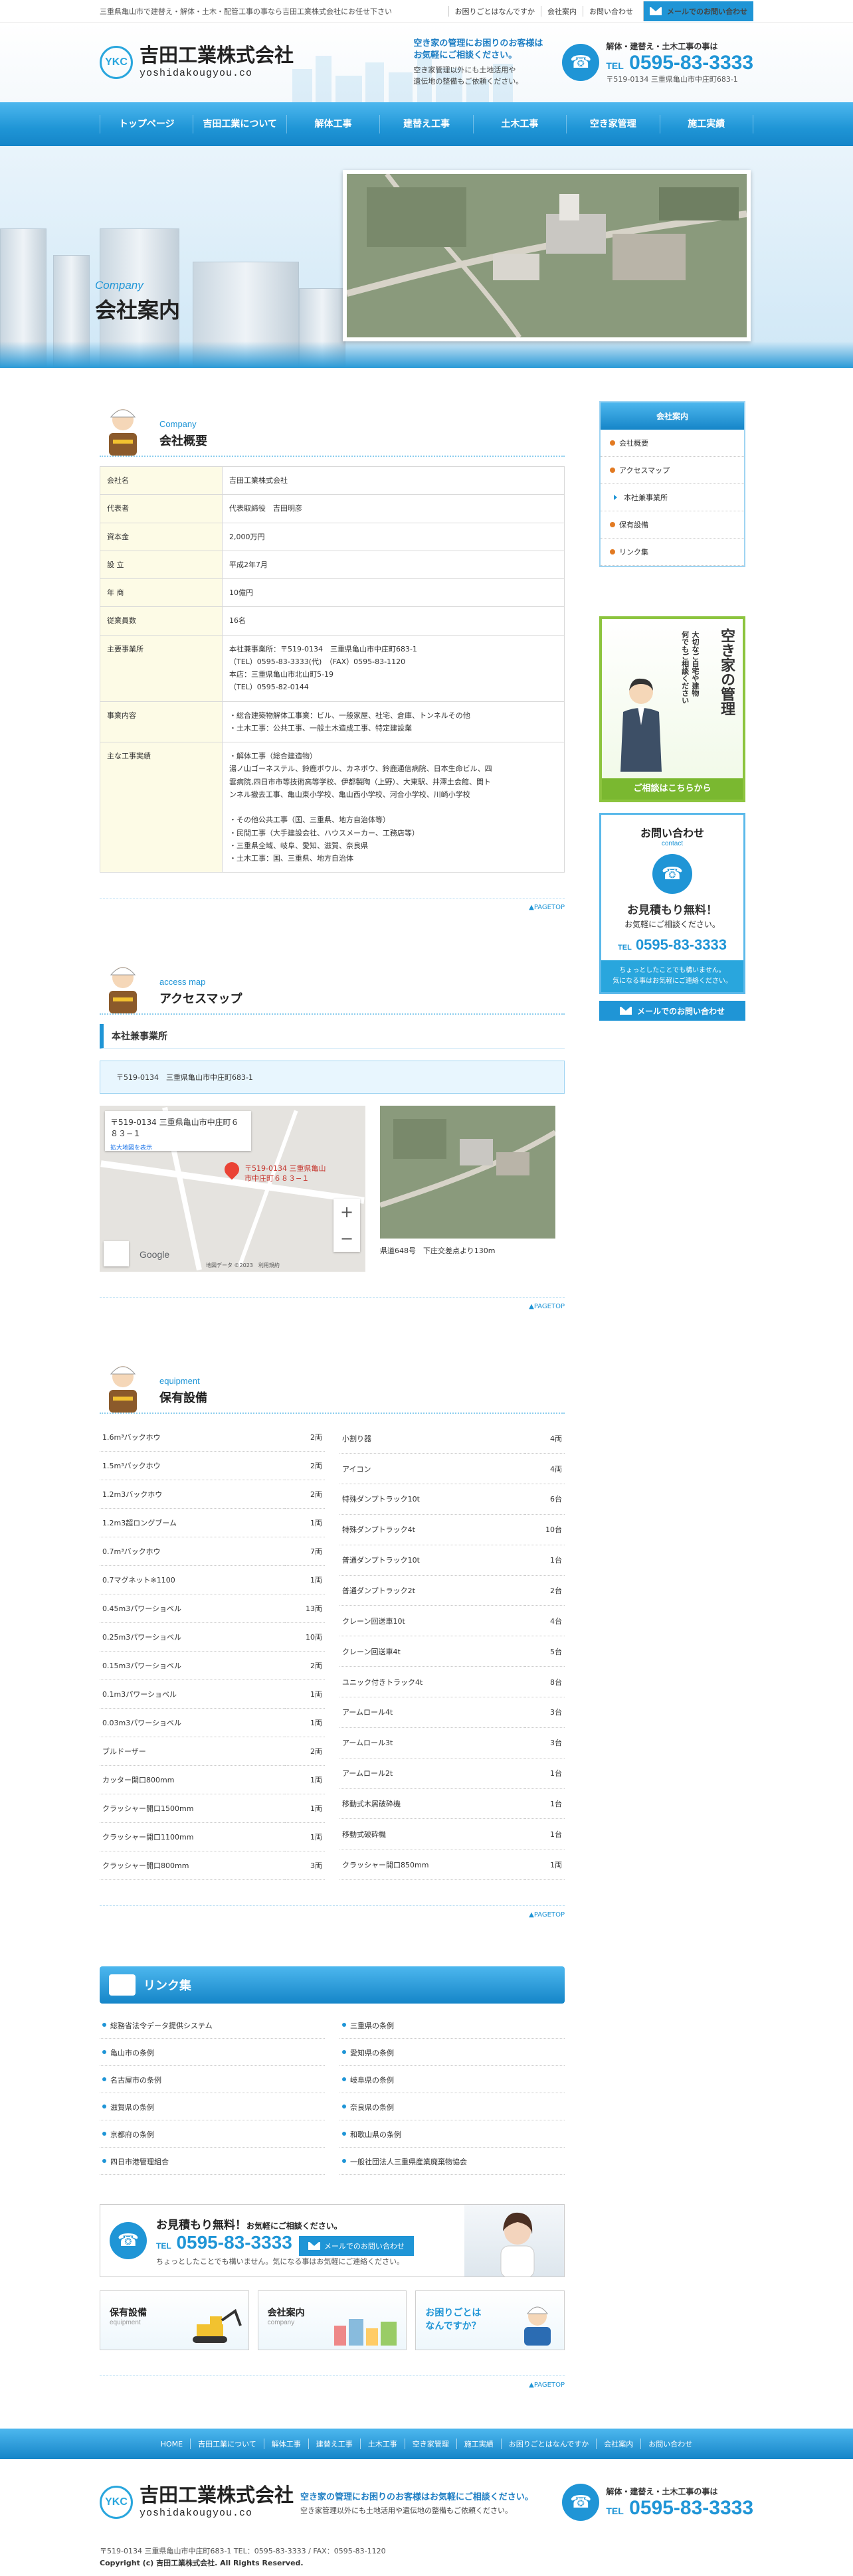  I want to click on link-item: 滋賀県の条例, so click(213, 2107).